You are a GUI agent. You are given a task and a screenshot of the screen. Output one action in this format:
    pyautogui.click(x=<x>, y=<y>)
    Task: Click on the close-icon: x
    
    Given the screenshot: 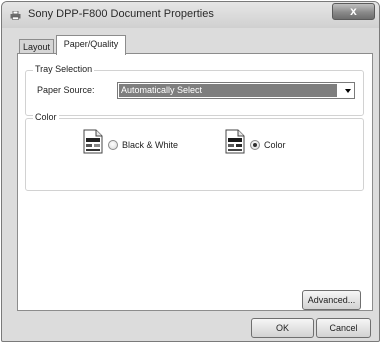 What is the action you would take?
    pyautogui.click(x=353, y=11)
    